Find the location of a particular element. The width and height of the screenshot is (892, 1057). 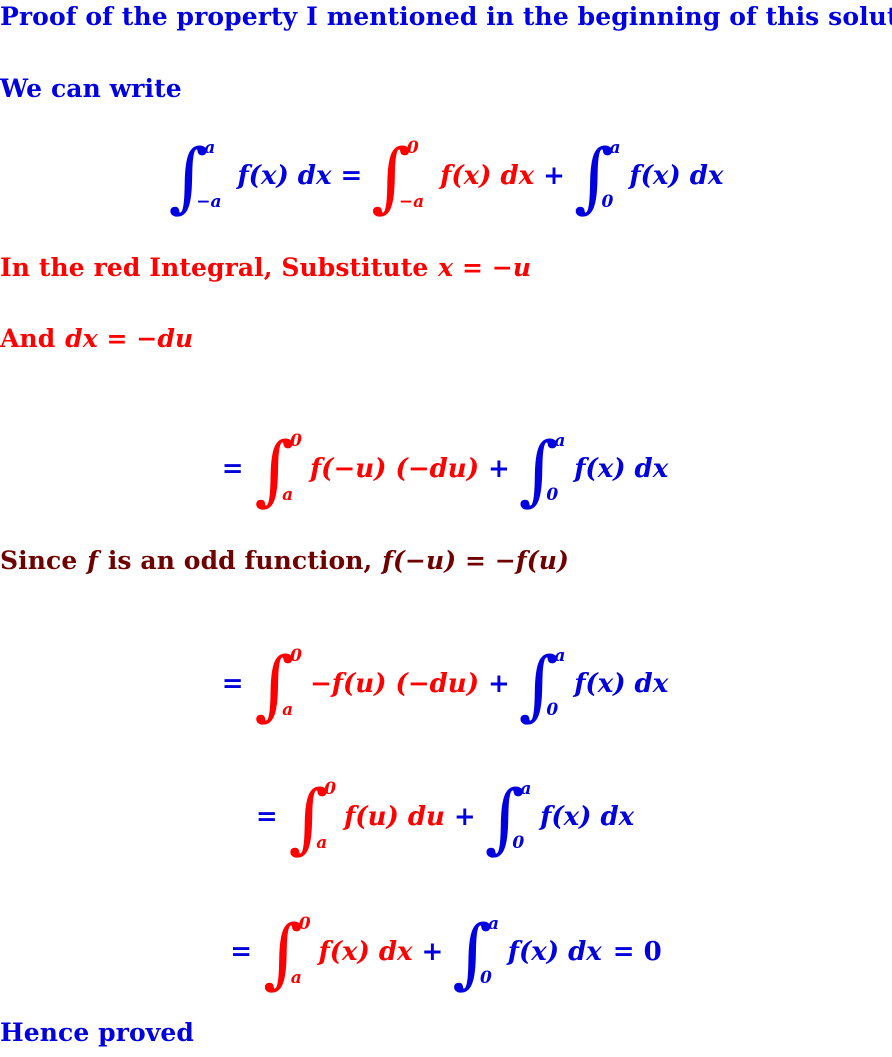

integral-1-2: ∫ 0 −a f(x) dx is located at coordinates (453, 176).